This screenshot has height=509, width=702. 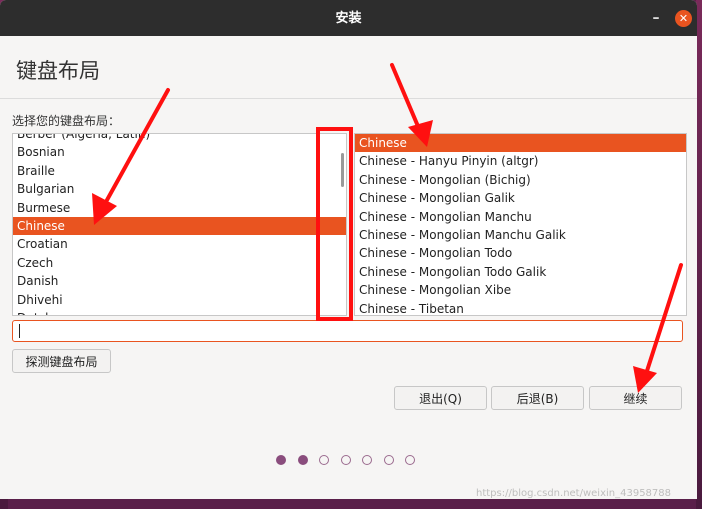 I want to click on arrow-to-continue, so click(x=663, y=319).